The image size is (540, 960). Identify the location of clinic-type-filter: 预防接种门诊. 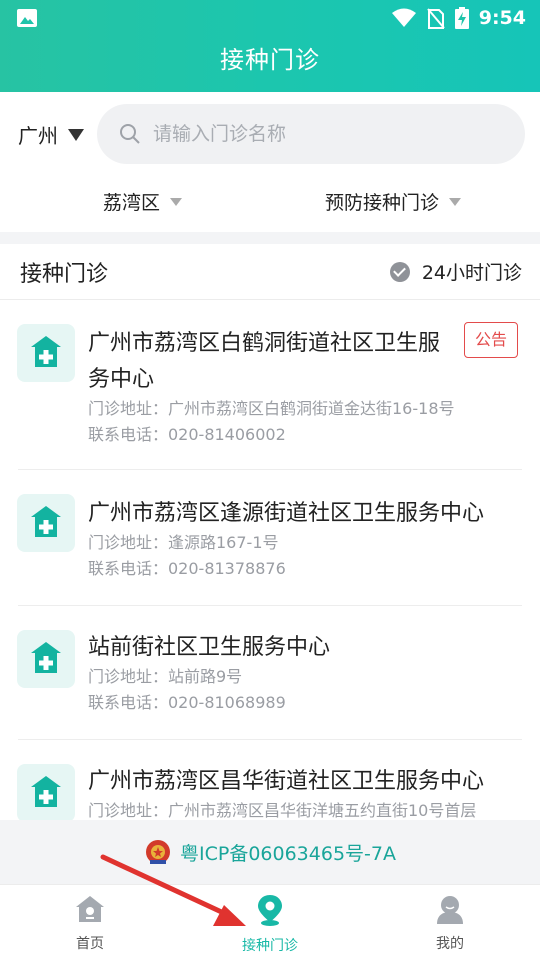
(393, 201).